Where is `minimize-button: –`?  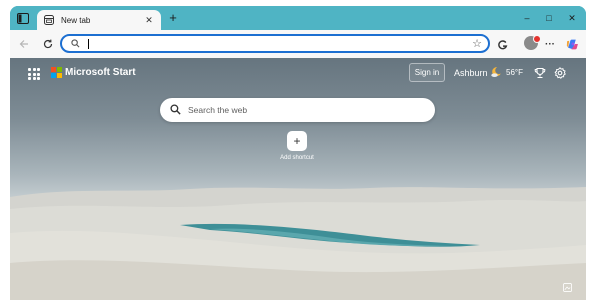
minimize-button: – is located at coordinates (527, 18).